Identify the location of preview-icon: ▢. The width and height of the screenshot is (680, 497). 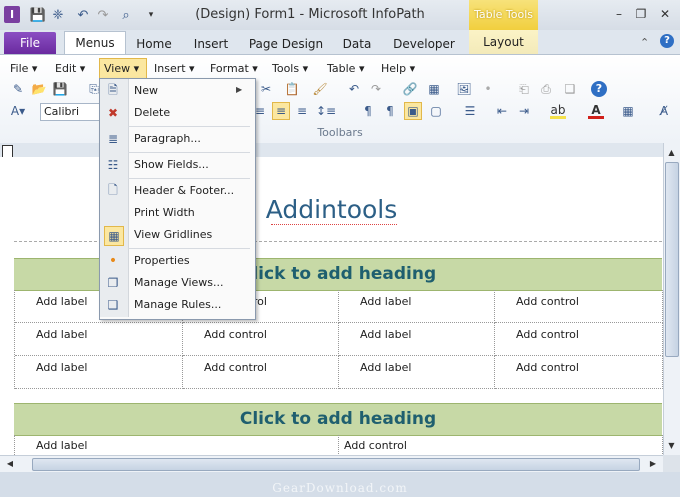
(436, 111).